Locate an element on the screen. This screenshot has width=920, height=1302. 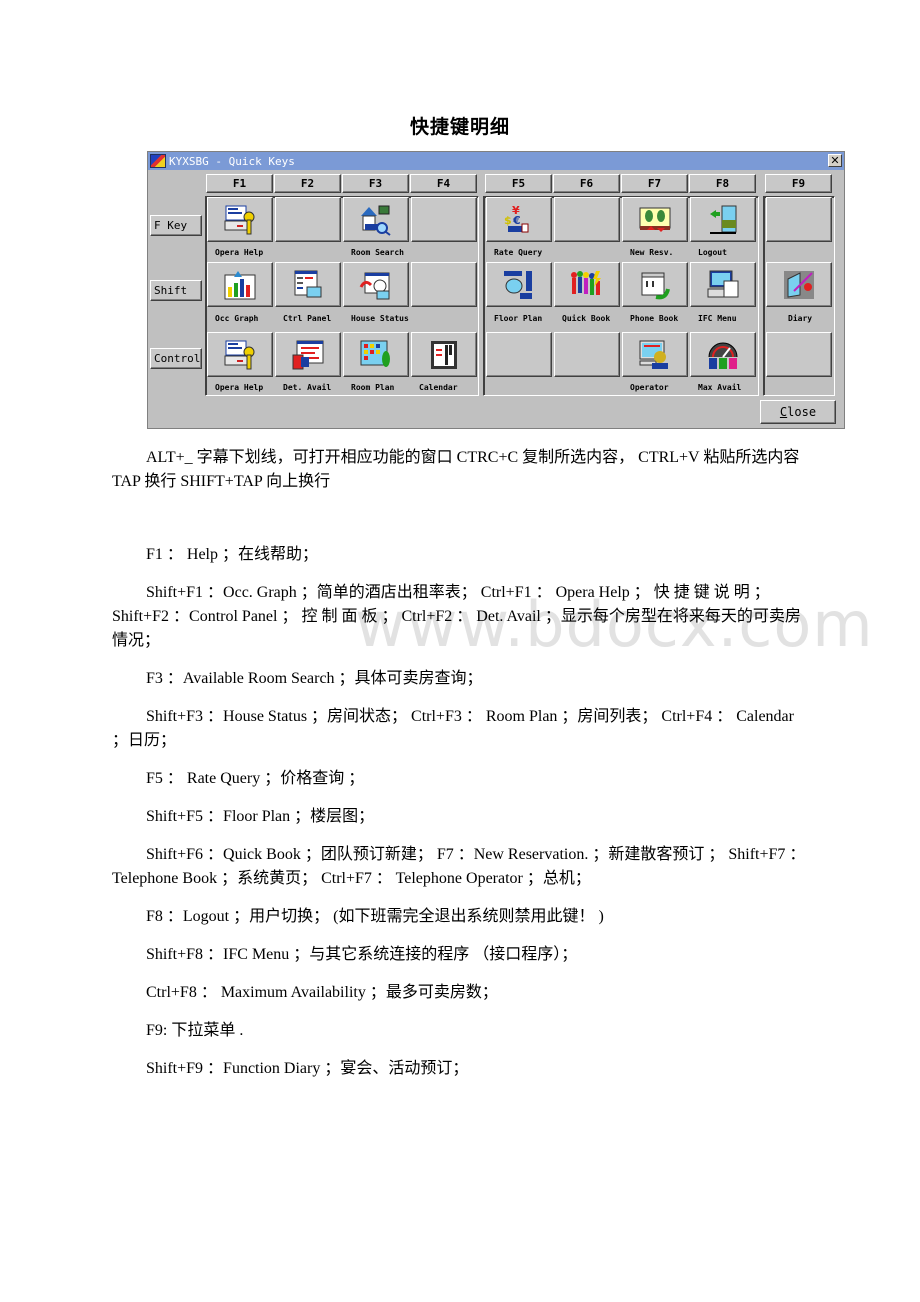
quick-key-control-f7 is located at coordinates (655, 354).